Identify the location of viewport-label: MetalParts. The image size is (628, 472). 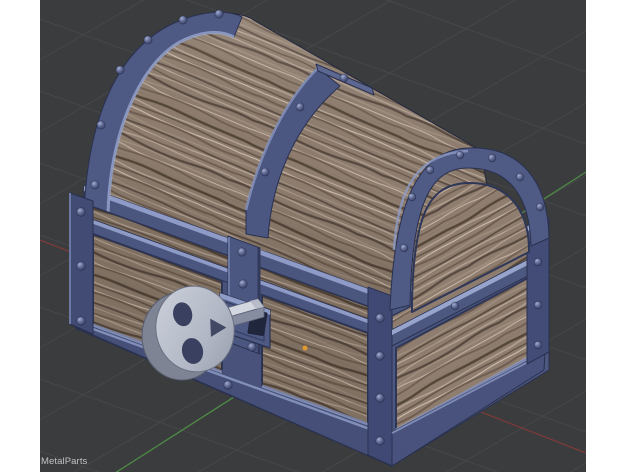
(64, 461).